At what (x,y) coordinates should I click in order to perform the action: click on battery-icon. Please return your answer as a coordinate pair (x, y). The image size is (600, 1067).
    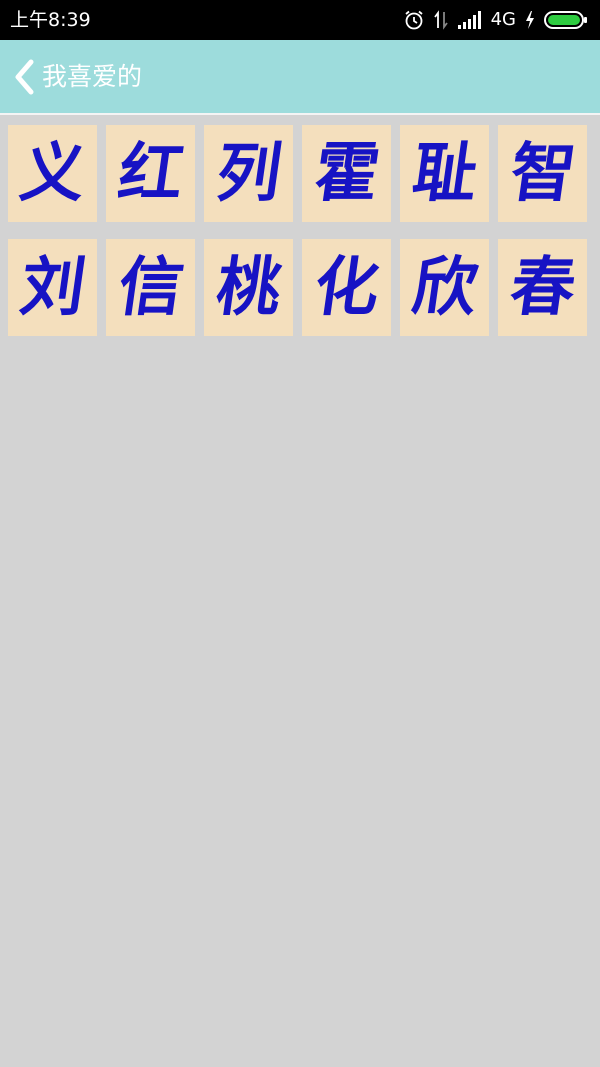
    Looking at the image, I should click on (566, 20).